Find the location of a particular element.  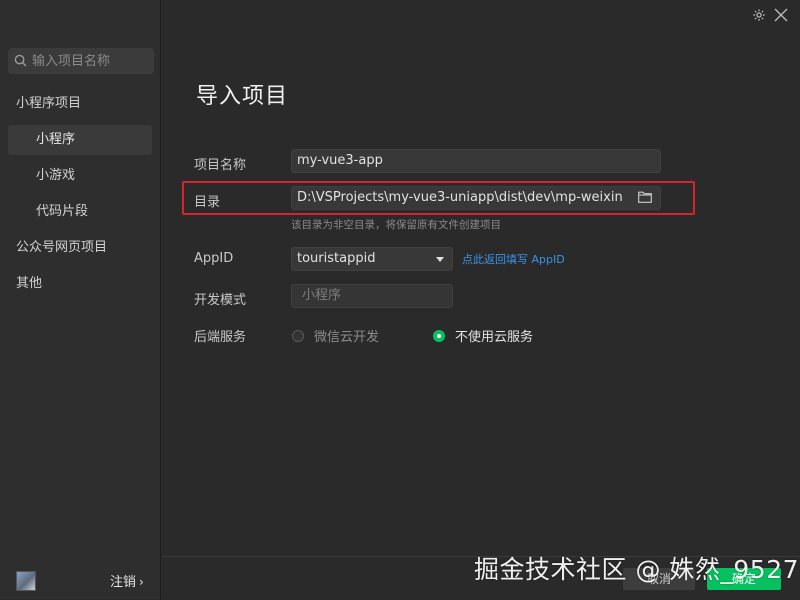

project-name-label: 项目名称 is located at coordinates (220, 165).